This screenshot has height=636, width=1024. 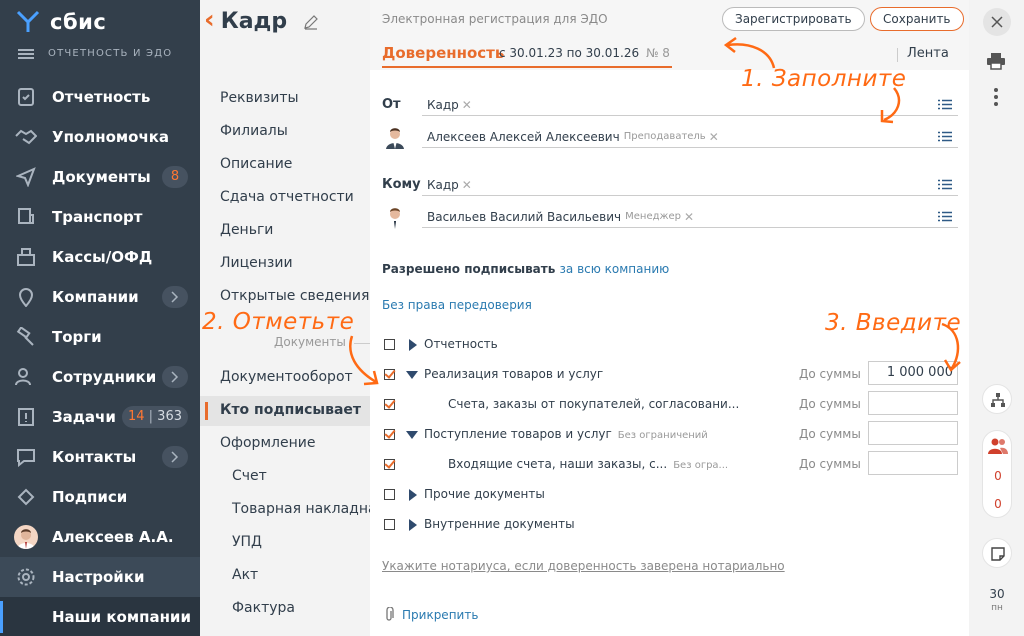 I want to click on to-person-field: Васильев Василий Васильевич Менеджер ✕, so click(x=690, y=217).